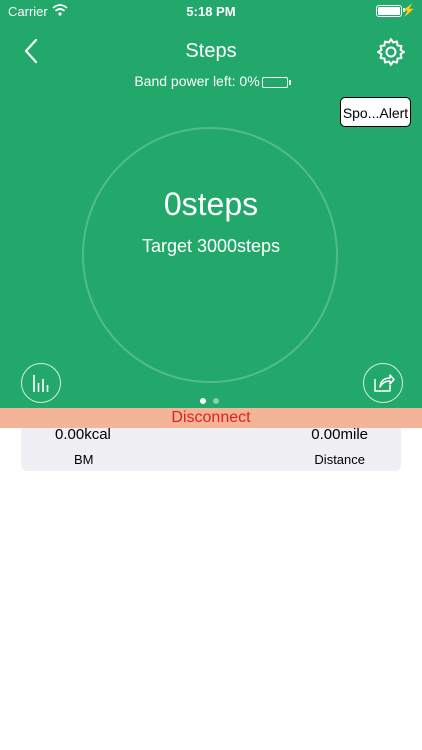 This screenshot has width=422, height=750. Describe the element at coordinates (339, 434) in the screenshot. I see `distance-value: 0.00mile` at that location.